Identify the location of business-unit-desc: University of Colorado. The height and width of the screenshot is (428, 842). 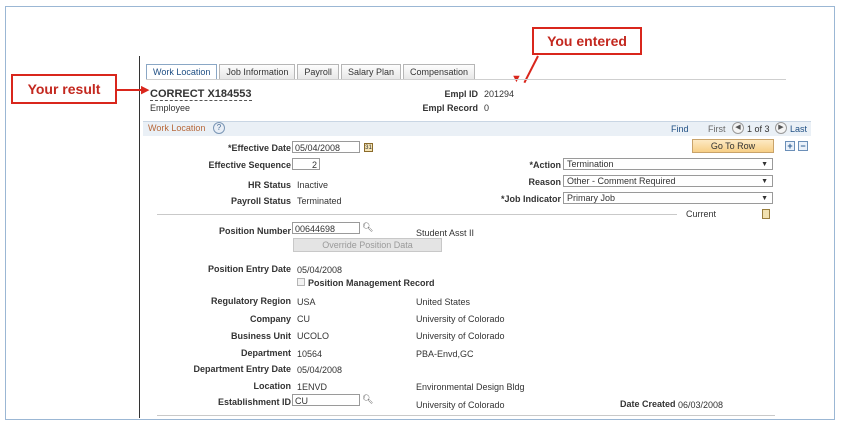
(460, 336).